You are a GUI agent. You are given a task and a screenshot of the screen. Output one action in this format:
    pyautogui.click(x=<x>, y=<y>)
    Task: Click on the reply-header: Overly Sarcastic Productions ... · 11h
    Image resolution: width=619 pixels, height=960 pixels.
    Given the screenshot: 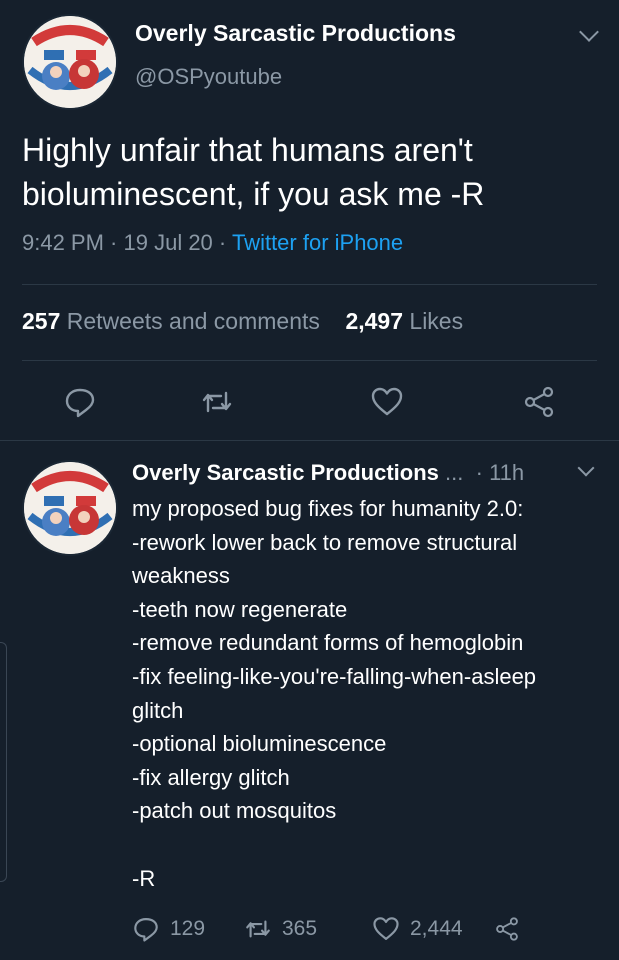 What is the action you would take?
    pyautogui.click(x=328, y=473)
    